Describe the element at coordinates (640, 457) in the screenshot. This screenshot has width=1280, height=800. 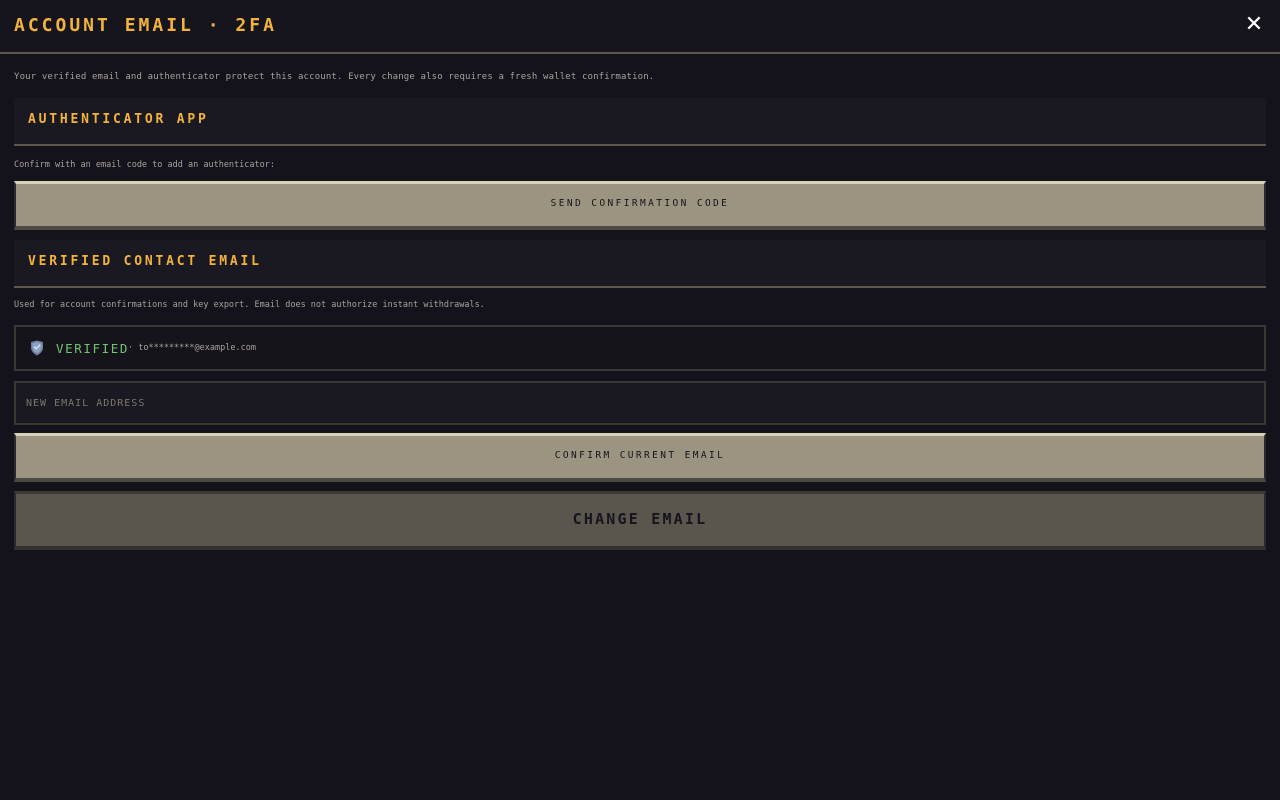
I see `confirm-current-email-button: CONFIRM CURRENT EMAIL` at that location.